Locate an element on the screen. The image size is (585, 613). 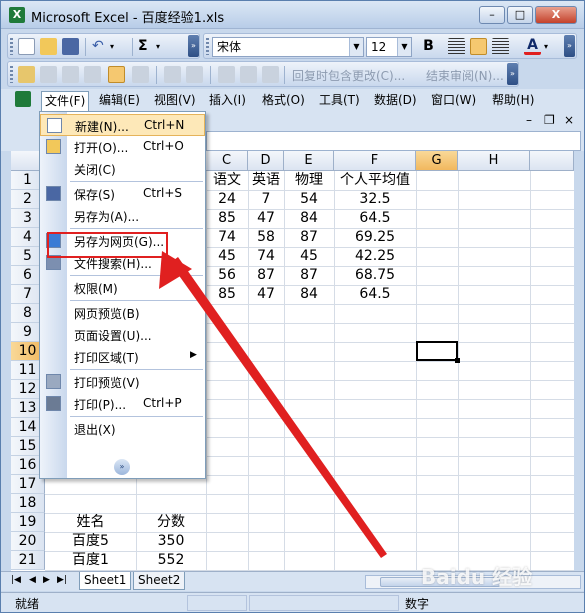
font-color-dropdown-icon: ▾ is located at coordinates (552, 46).